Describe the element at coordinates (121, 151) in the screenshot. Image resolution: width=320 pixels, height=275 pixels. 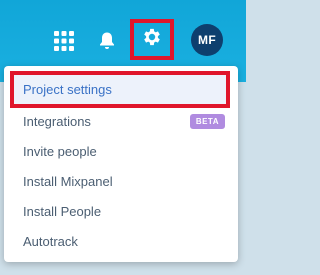
I see `menu-item-invite-people: Invite people` at that location.